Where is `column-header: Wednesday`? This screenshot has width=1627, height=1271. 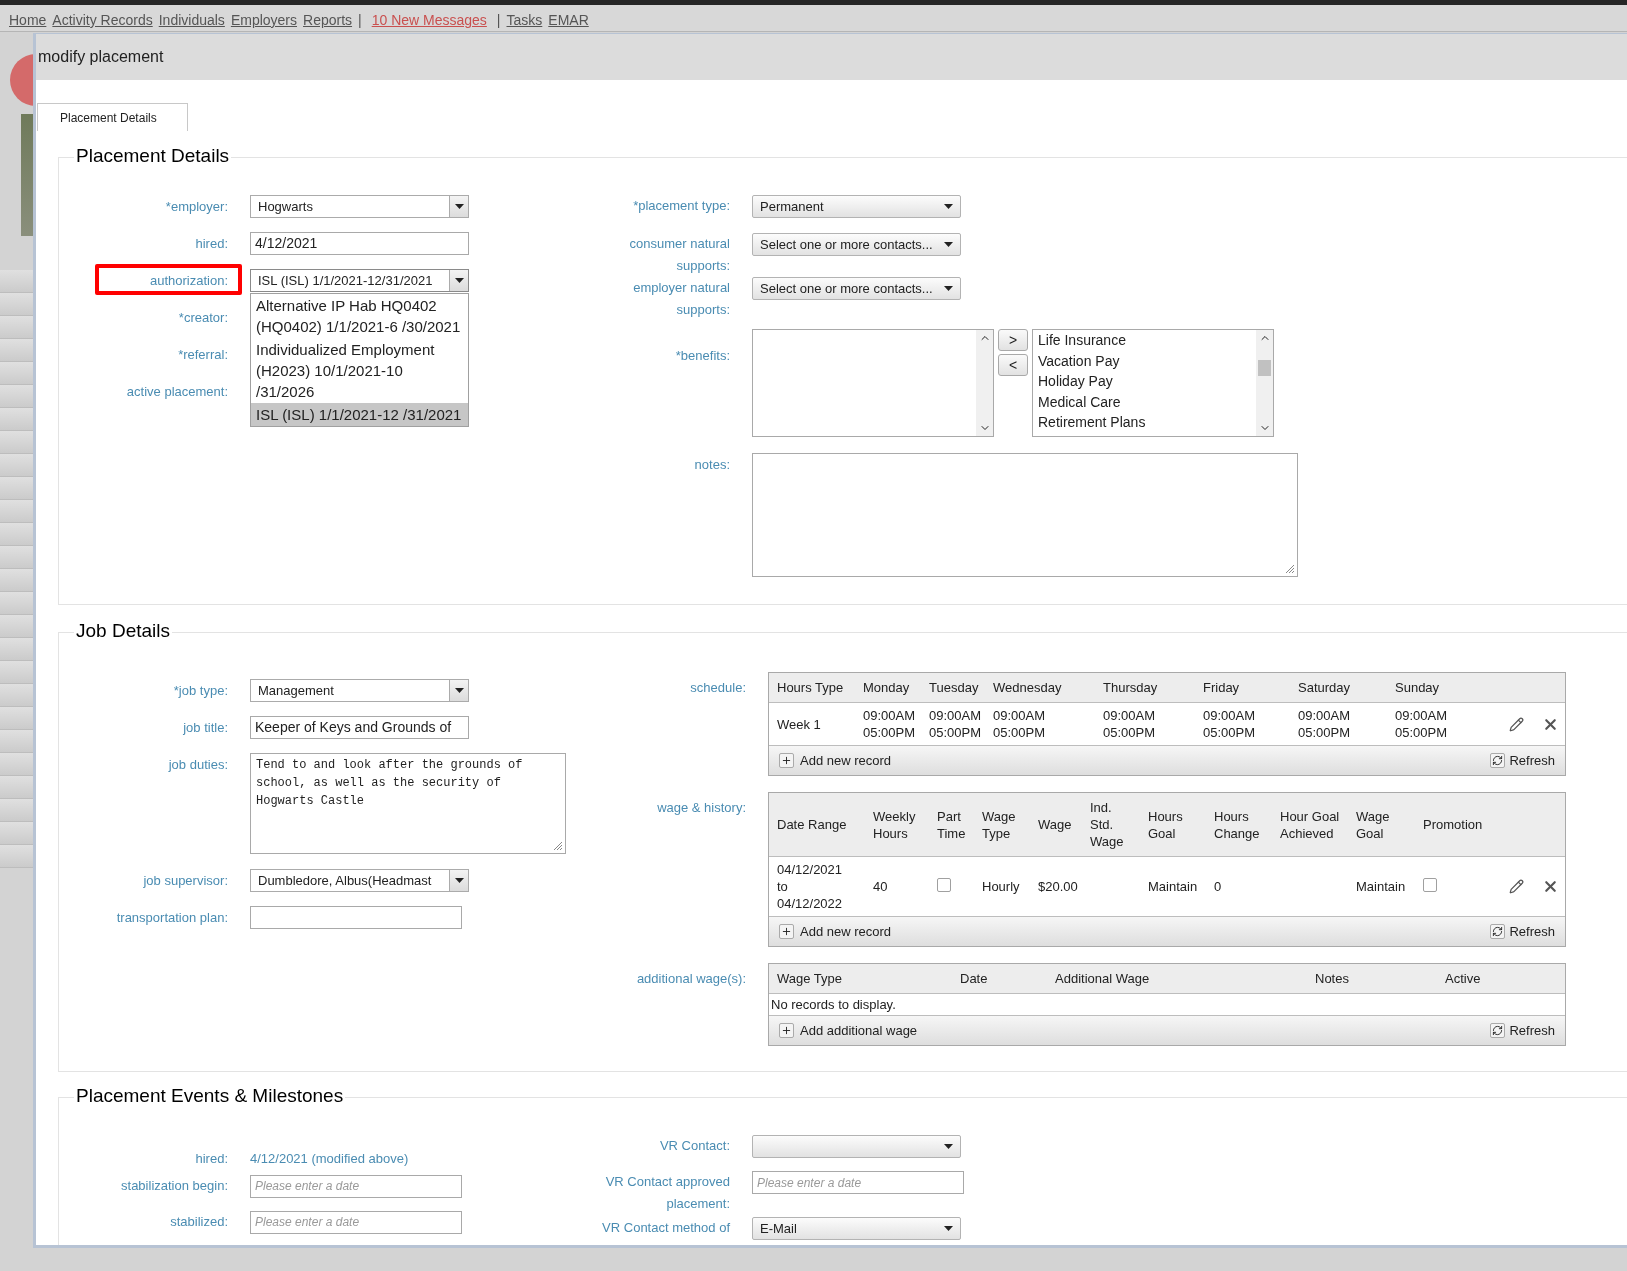
column-header: Wednesday is located at coordinates (1040, 688).